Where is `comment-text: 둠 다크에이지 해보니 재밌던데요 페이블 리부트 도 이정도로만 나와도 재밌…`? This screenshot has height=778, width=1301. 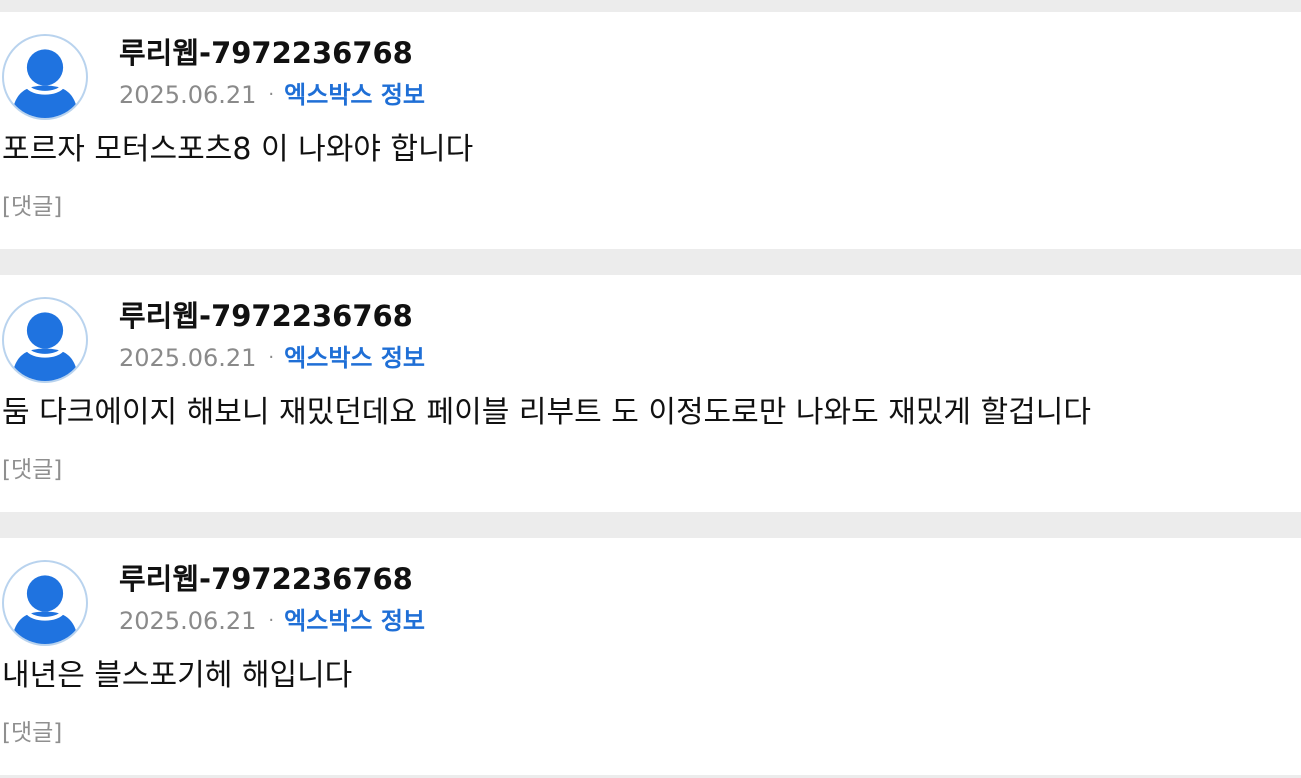 comment-text: 둠 다크에이지 해보니 재밌던데요 페이블 리부트 도 이정도로만 나와도 재밌… is located at coordinates (546, 412).